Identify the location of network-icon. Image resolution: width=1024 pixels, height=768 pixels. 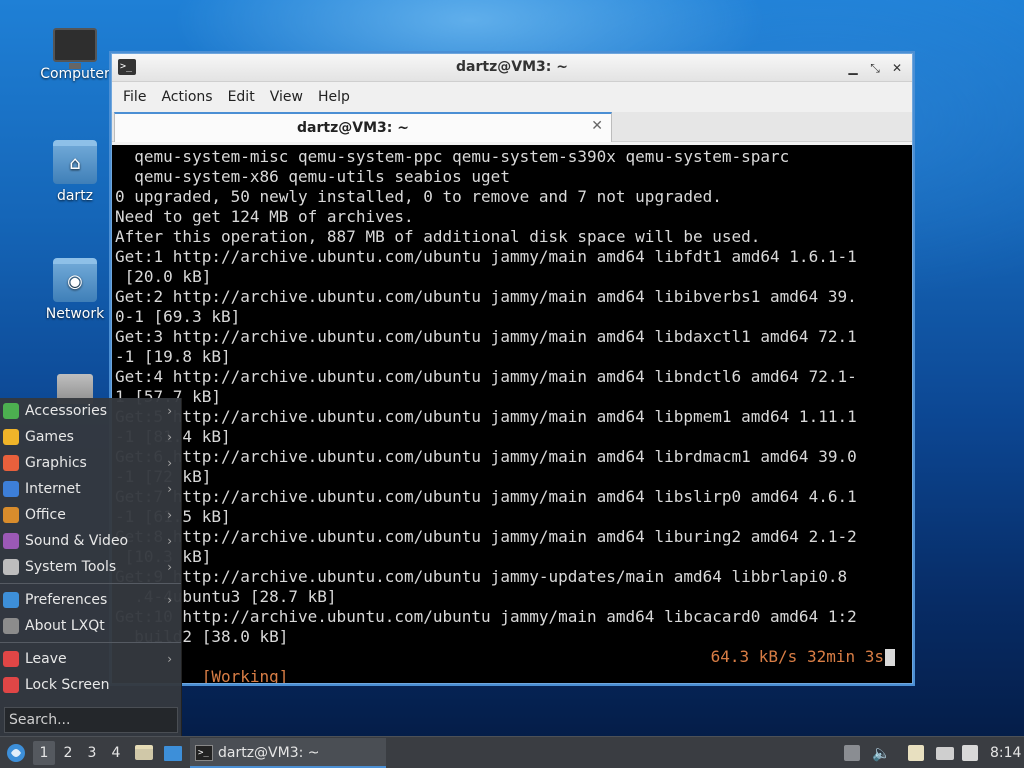
(945, 753).